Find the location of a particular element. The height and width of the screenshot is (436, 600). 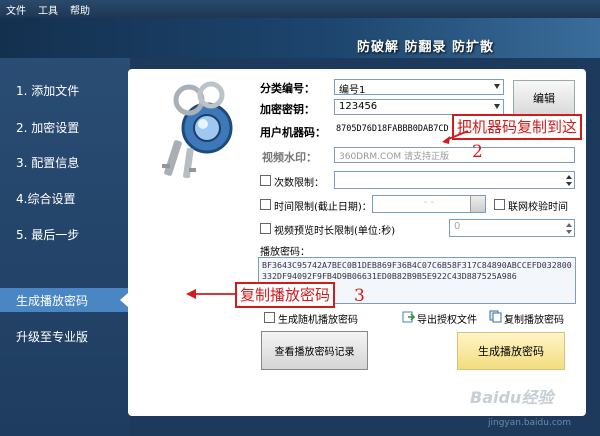

annotation-number-2: 2 is located at coordinates (477, 152).